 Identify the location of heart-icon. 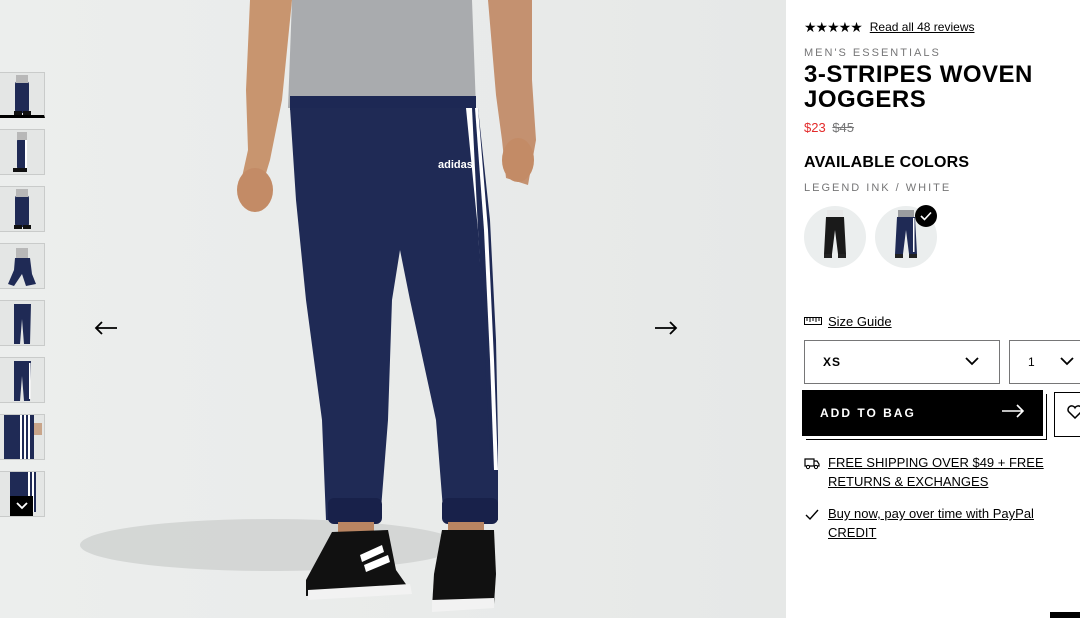
(1073, 414).